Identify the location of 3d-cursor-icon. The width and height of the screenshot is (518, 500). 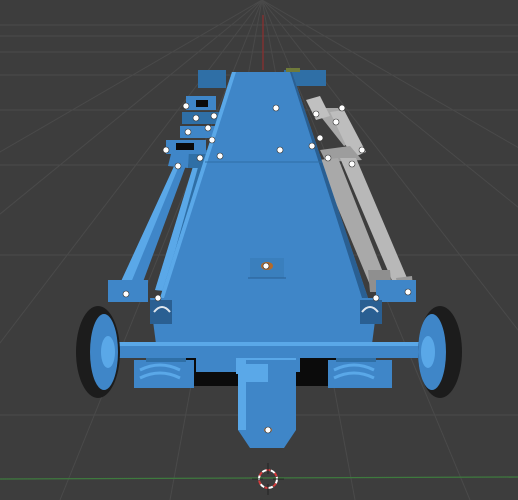
(268, 479).